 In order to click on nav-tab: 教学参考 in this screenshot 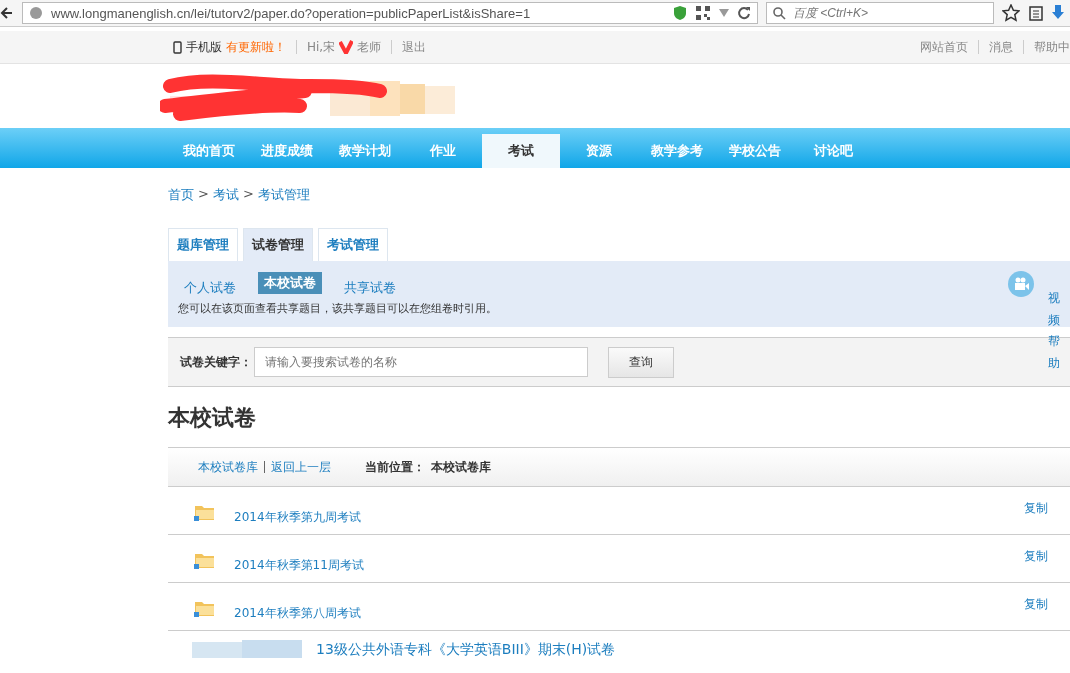, I will do `click(677, 151)`.